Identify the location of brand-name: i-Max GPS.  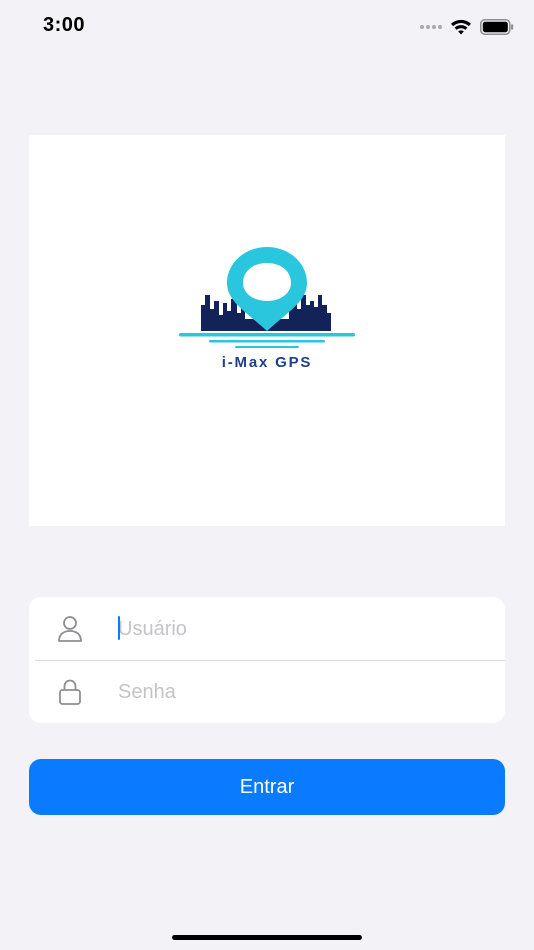
(267, 362).